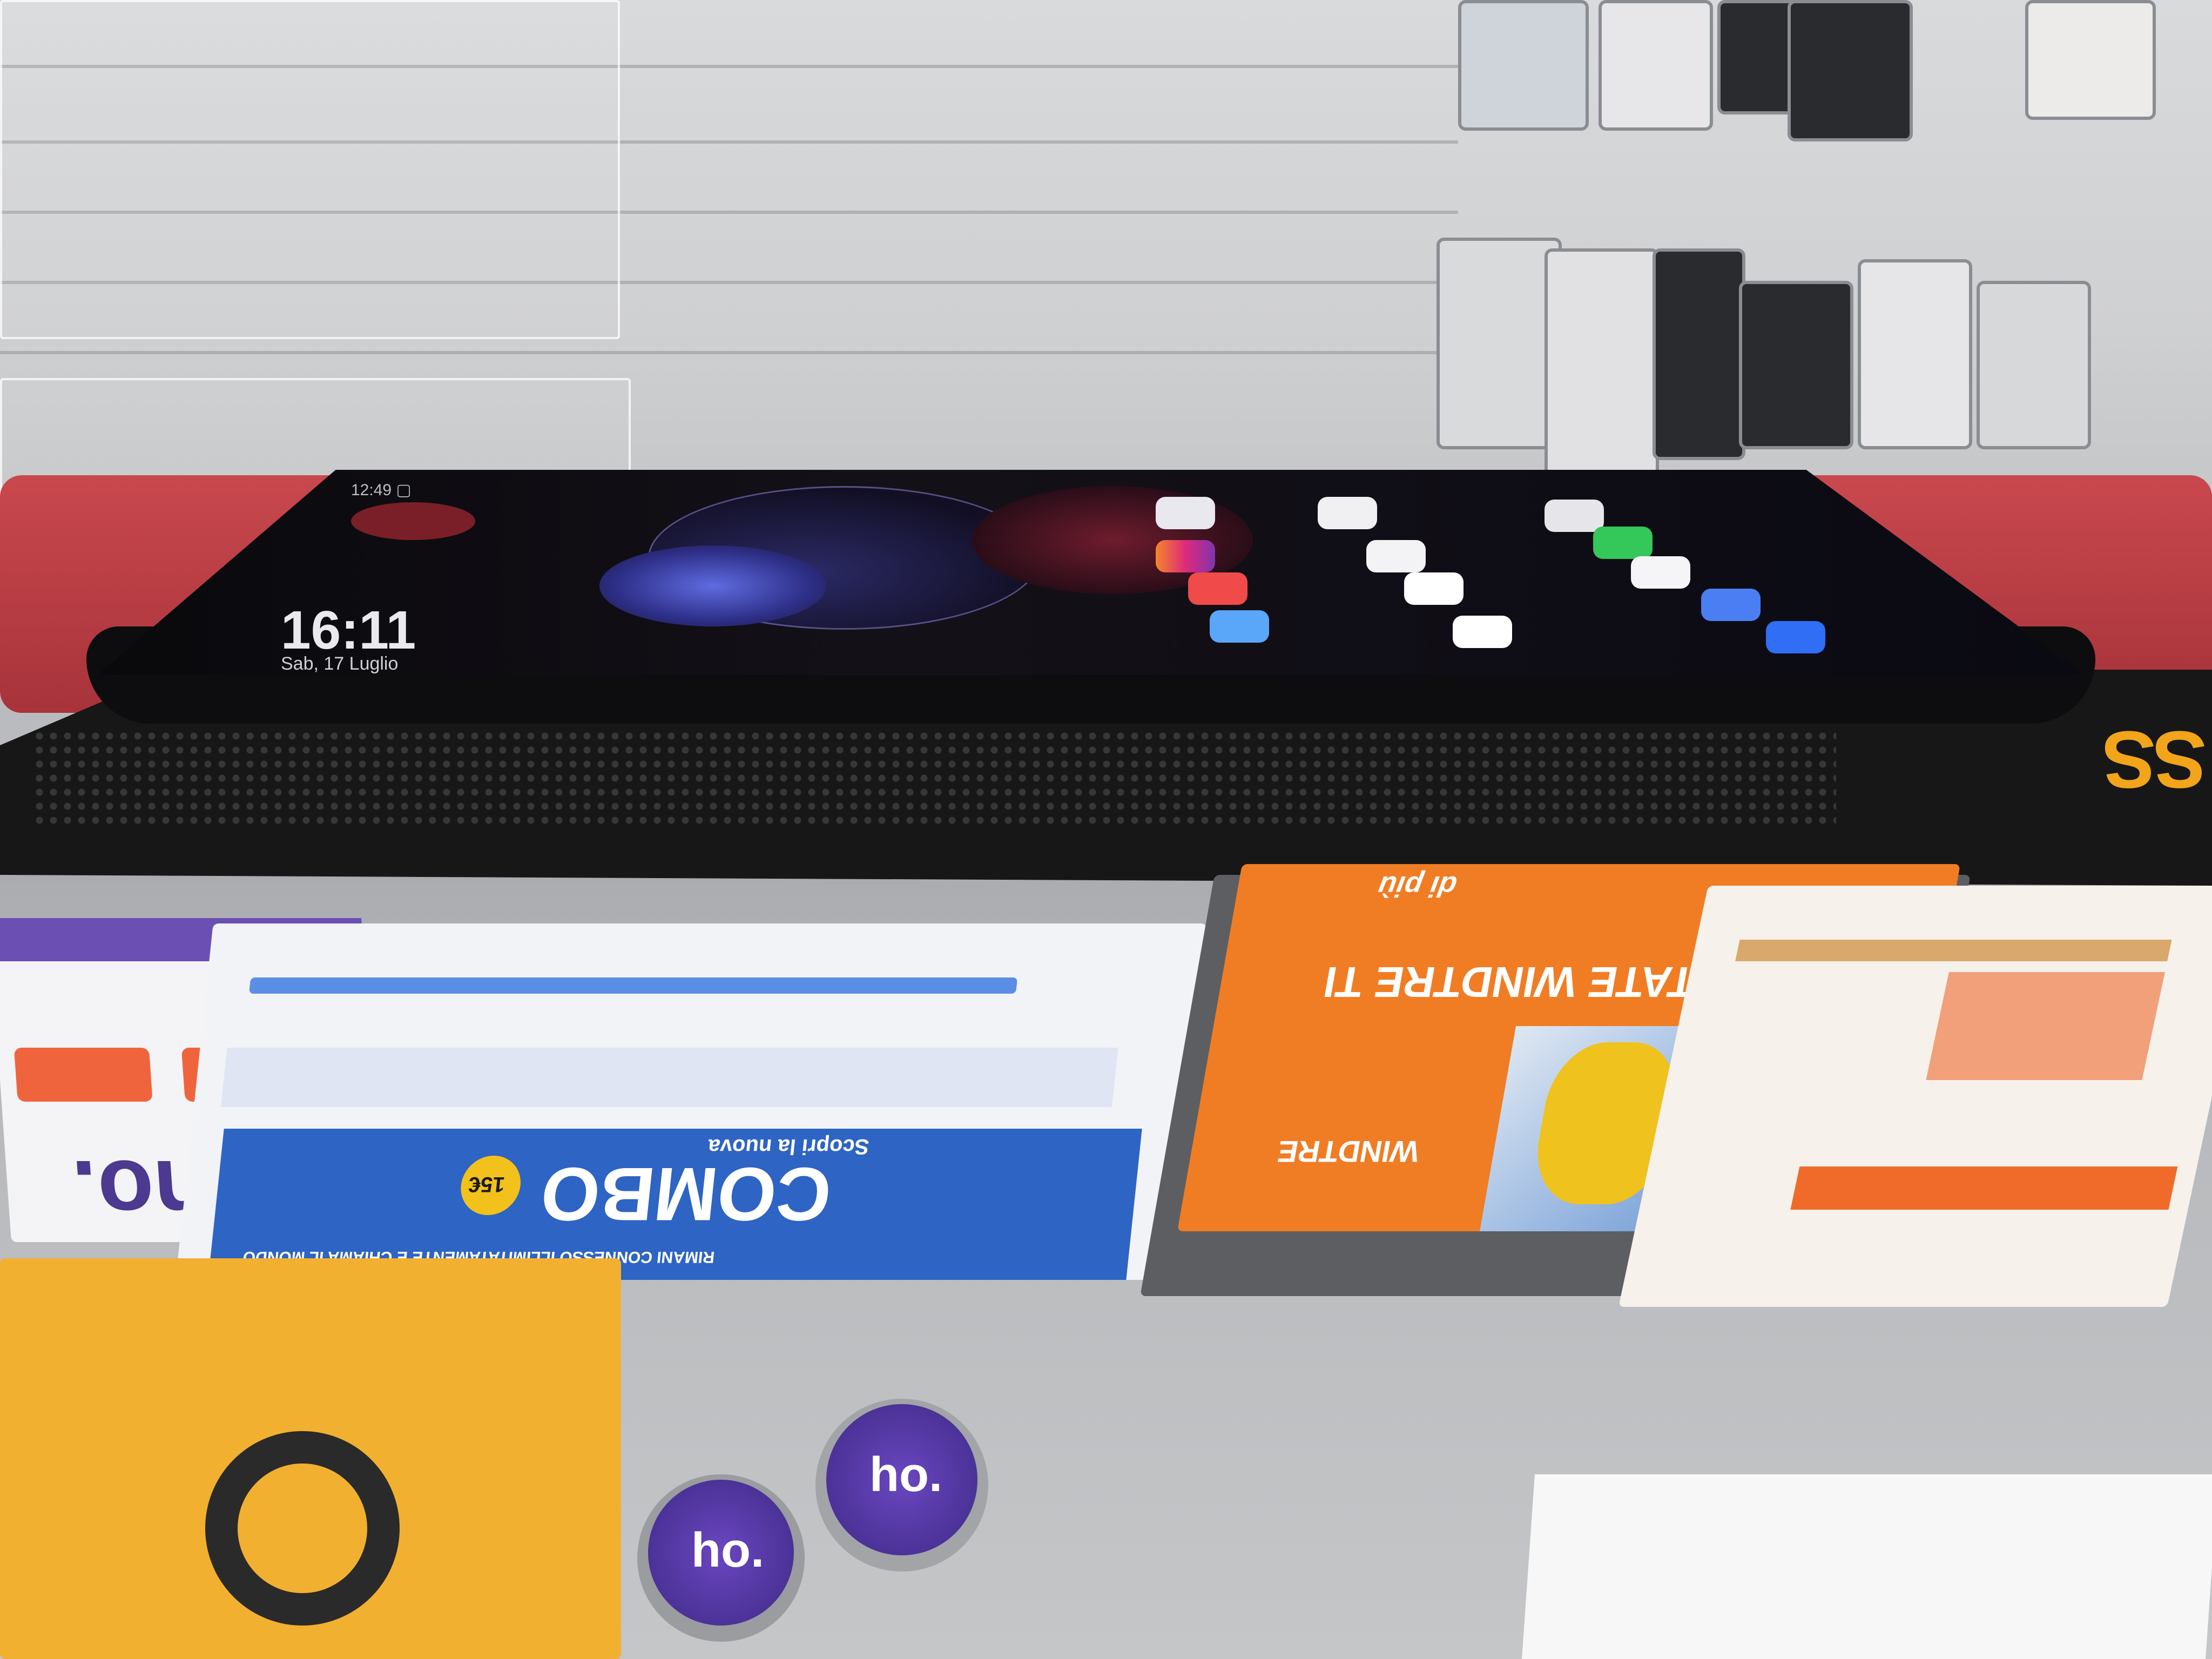 Image resolution: width=2212 pixels, height=1659 pixels. I want to click on yellow-card, so click(310, 1458).